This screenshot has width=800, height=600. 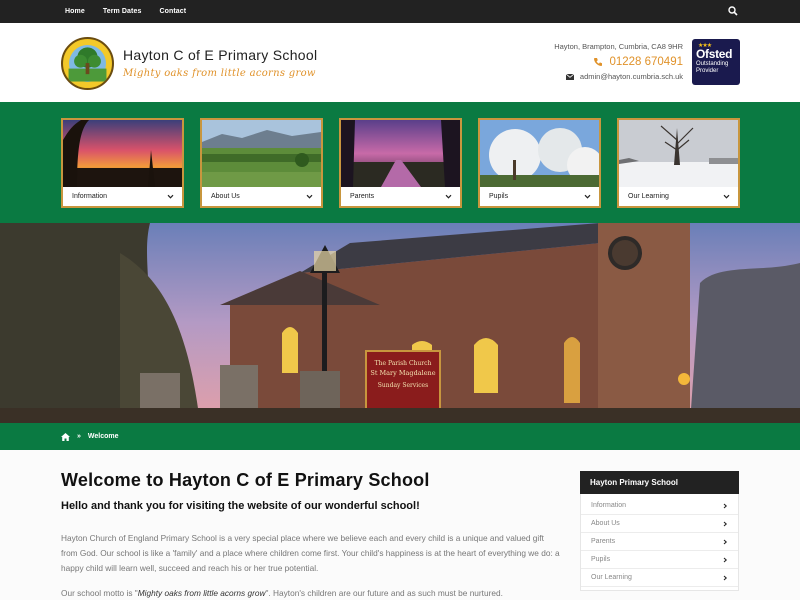 What do you see at coordinates (603, 541) in the screenshot?
I see `sidebar-item-label: Parents` at bounding box center [603, 541].